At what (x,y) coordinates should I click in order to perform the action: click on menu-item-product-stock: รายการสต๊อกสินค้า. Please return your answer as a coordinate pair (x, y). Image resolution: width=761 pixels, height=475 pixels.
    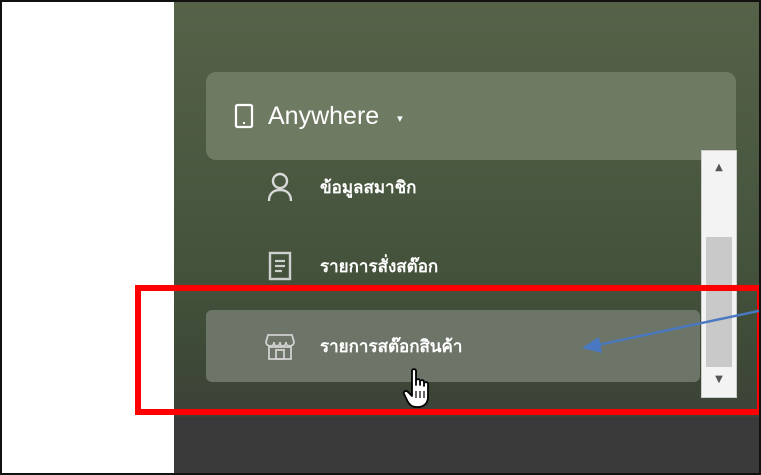
    Looking at the image, I should click on (453, 346).